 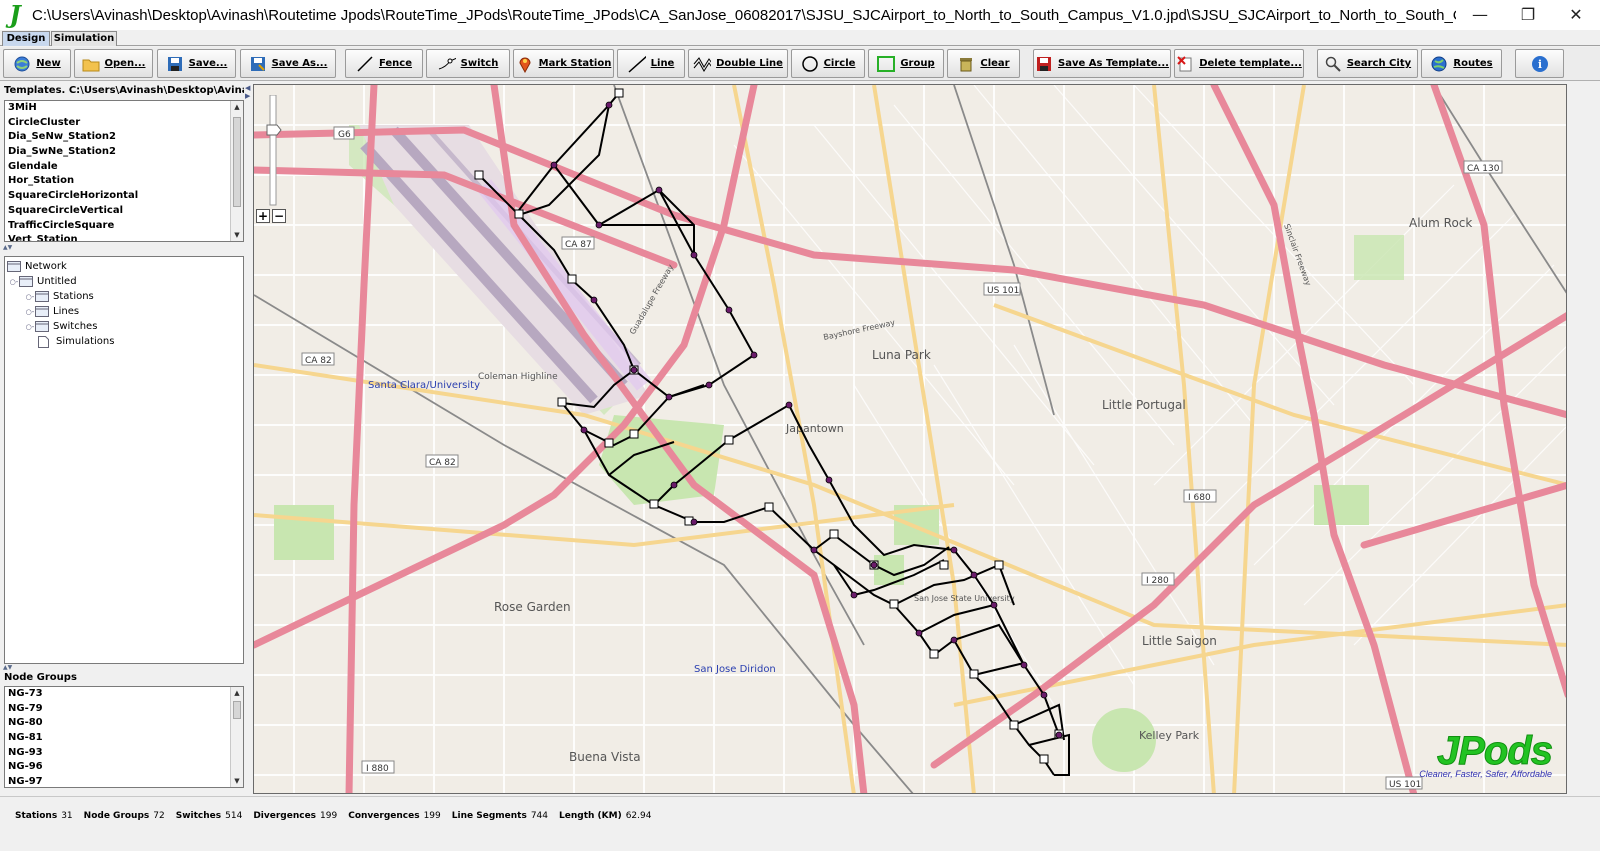 What do you see at coordinates (124, 281) in the screenshot?
I see `tree-node-untitled: ○- Untitled` at bounding box center [124, 281].